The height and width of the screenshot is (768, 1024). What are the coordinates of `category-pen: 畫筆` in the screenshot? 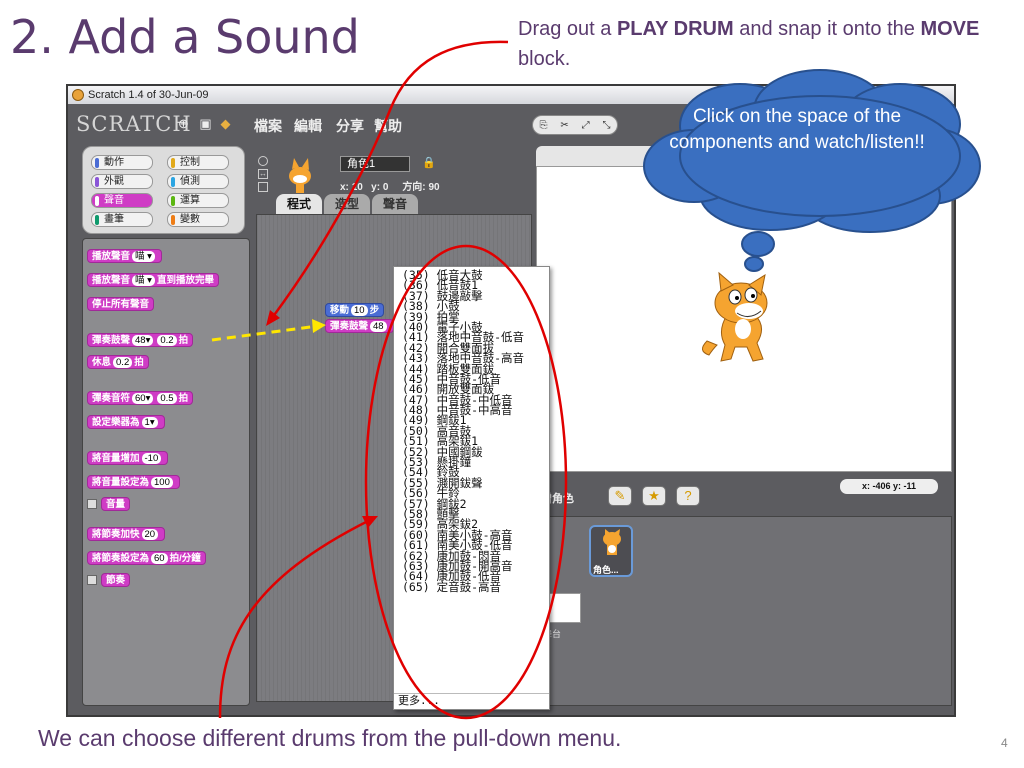 It's located at (122, 219).